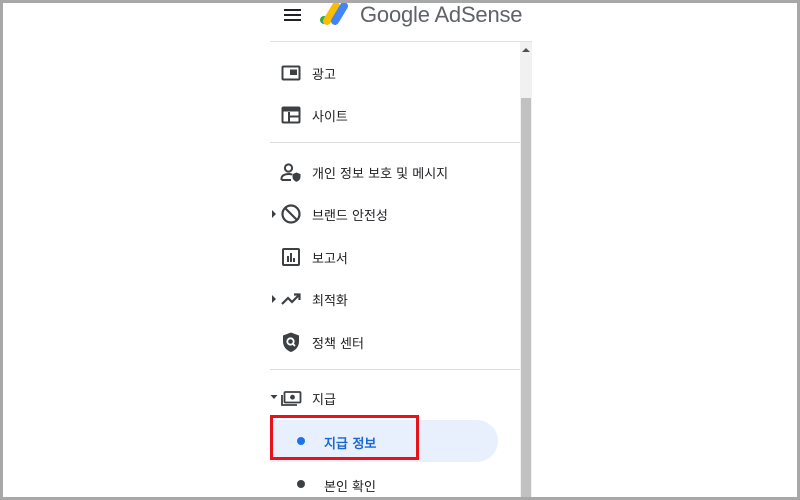 The image size is (800, 500). Describe the element at coordinates (350, 487) in the screenshot. I see `sub-item-label: 본인 확인` at that location.